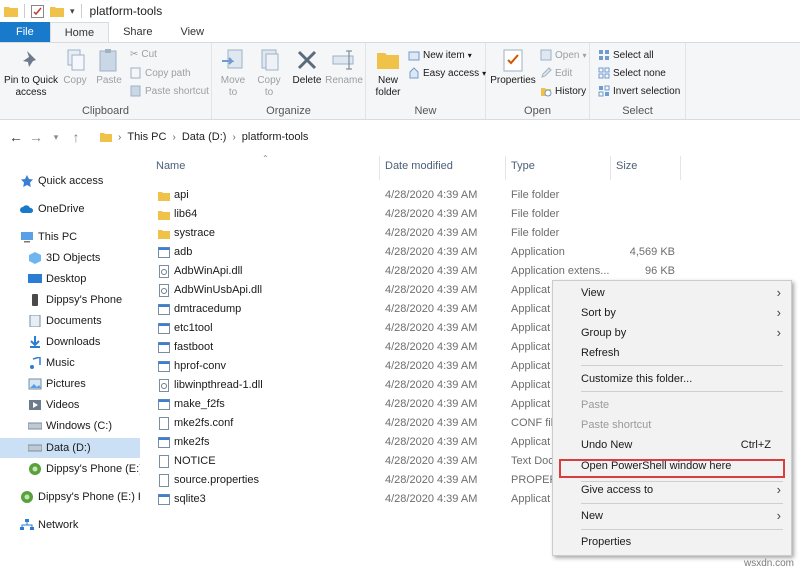 Image resolution: width=800 pixels, height=571 pixels. Describe the element at coordinates (344, 67) in the screenshot. I see `rename-button: Rename` at that location.